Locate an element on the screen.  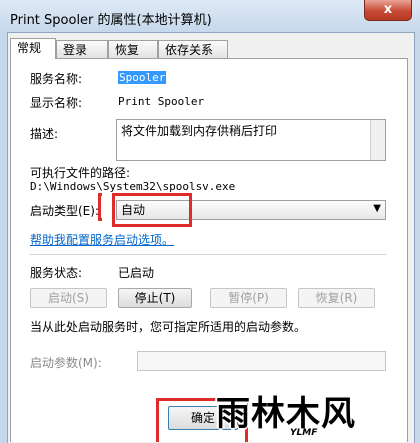
resume-button: 恢复(R) is located at coordinates (336, 298).